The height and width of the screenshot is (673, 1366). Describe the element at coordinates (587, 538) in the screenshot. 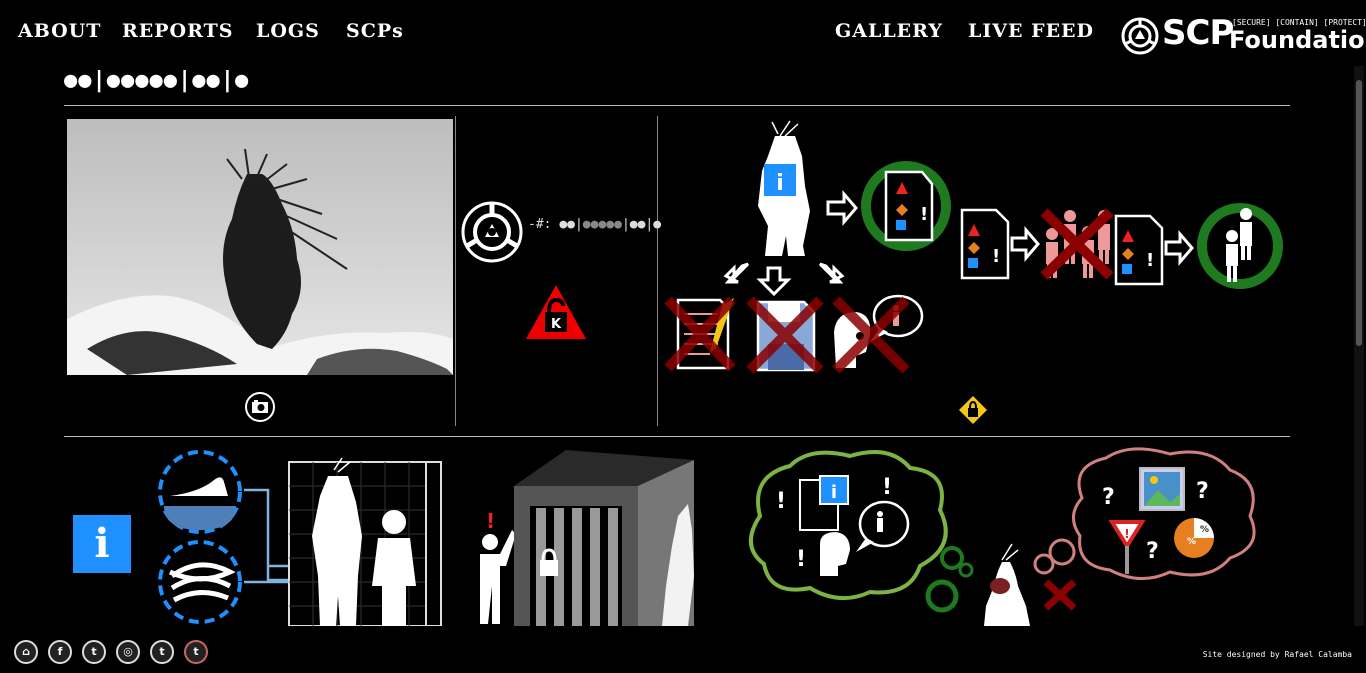

I see `containment-cell-diagram: !` at that location.